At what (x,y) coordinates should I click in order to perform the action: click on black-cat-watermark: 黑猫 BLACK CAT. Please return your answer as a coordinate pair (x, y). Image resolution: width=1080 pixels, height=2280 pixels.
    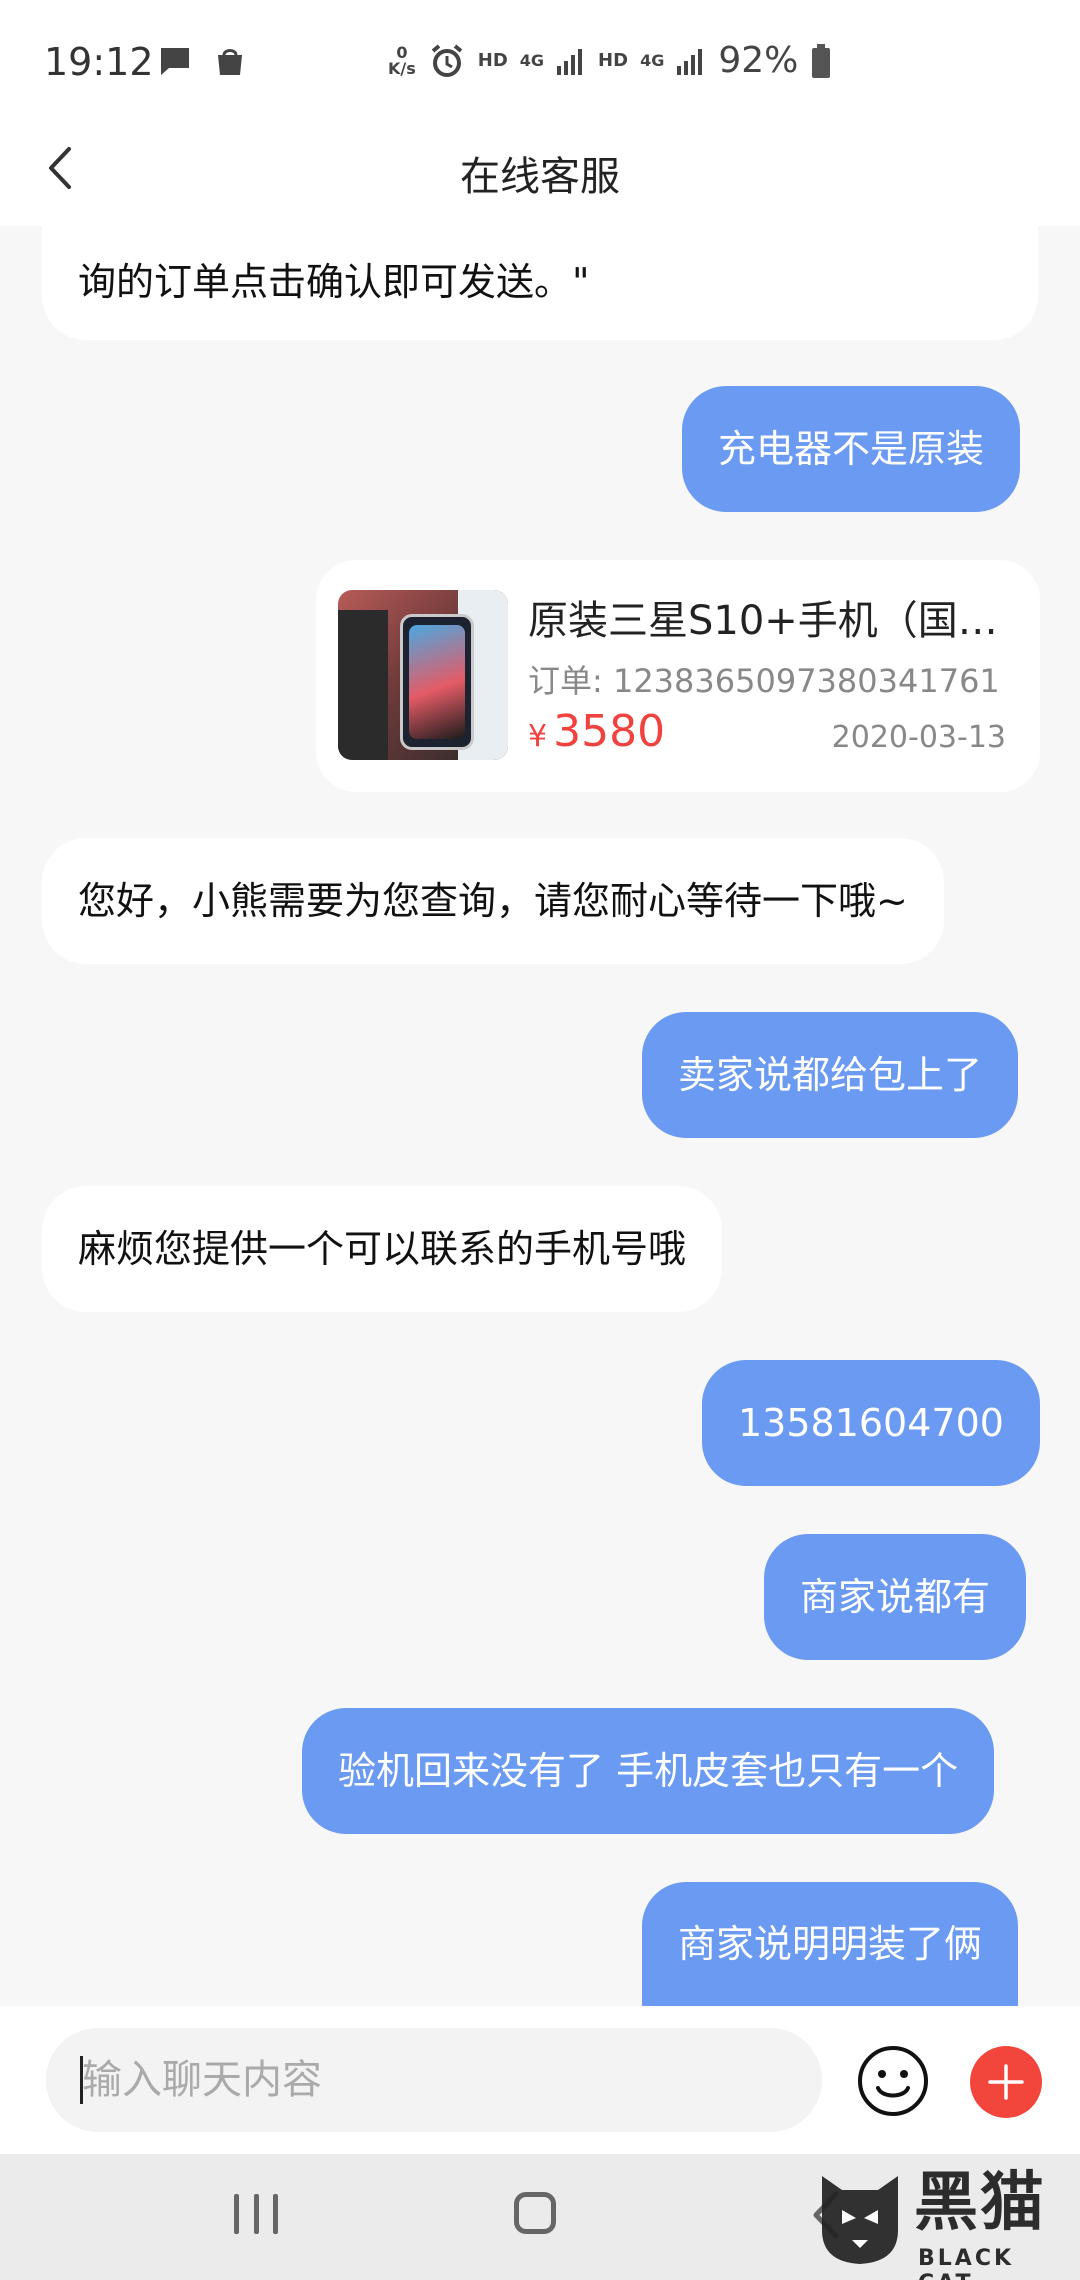
    Looking at the image, I should click on (946, 2223).